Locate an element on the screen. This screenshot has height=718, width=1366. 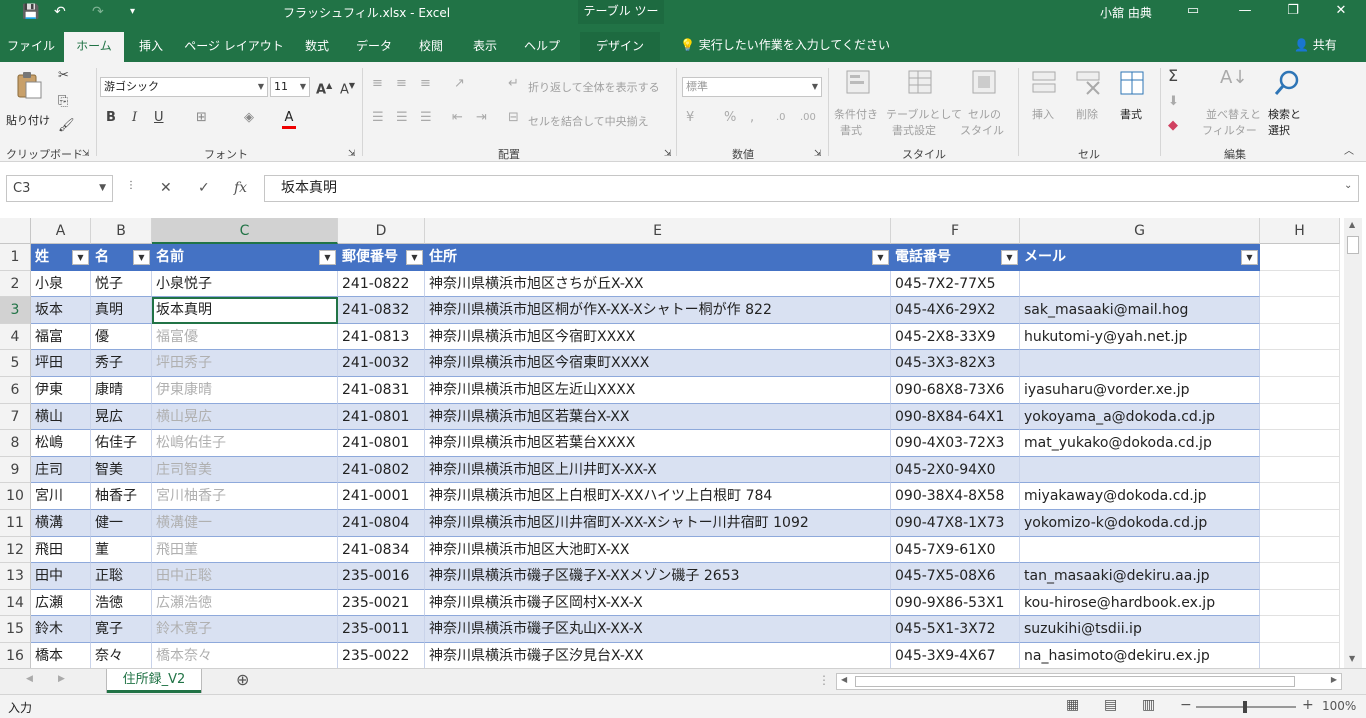
zoom-slider is located at coordinates (1246, 707).